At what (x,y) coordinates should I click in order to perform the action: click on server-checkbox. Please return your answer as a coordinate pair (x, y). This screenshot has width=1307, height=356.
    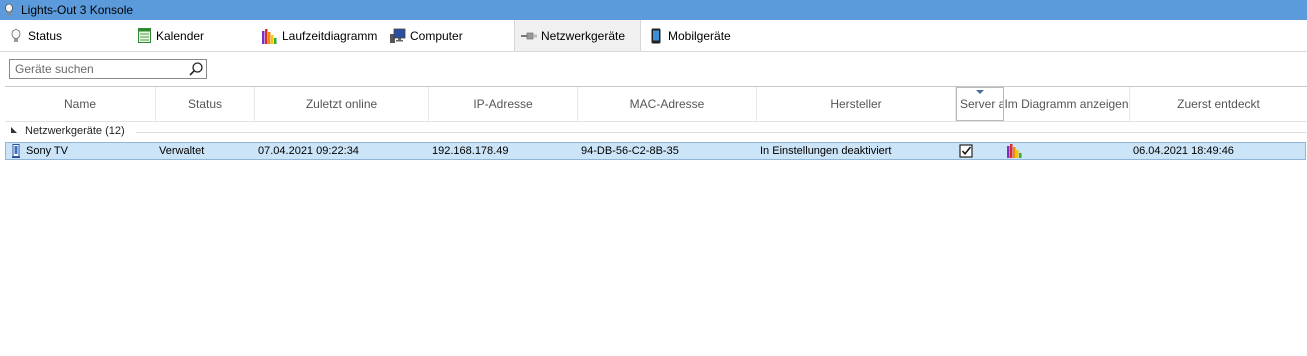
    Looking at the image, I should click on (966, 152).